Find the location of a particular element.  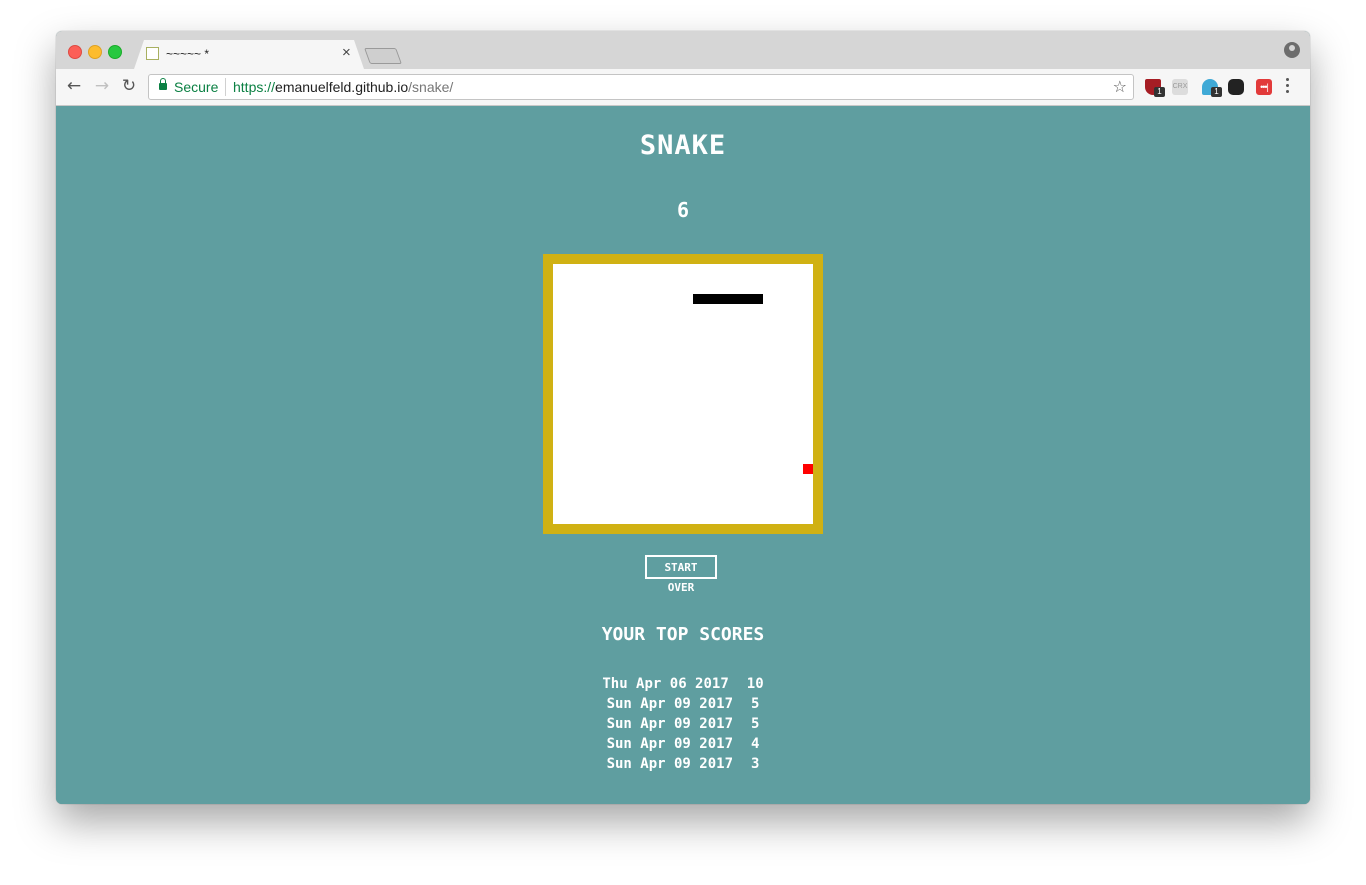

tab-strip: ~~~~~ * × is located at coordinates (683, 50).